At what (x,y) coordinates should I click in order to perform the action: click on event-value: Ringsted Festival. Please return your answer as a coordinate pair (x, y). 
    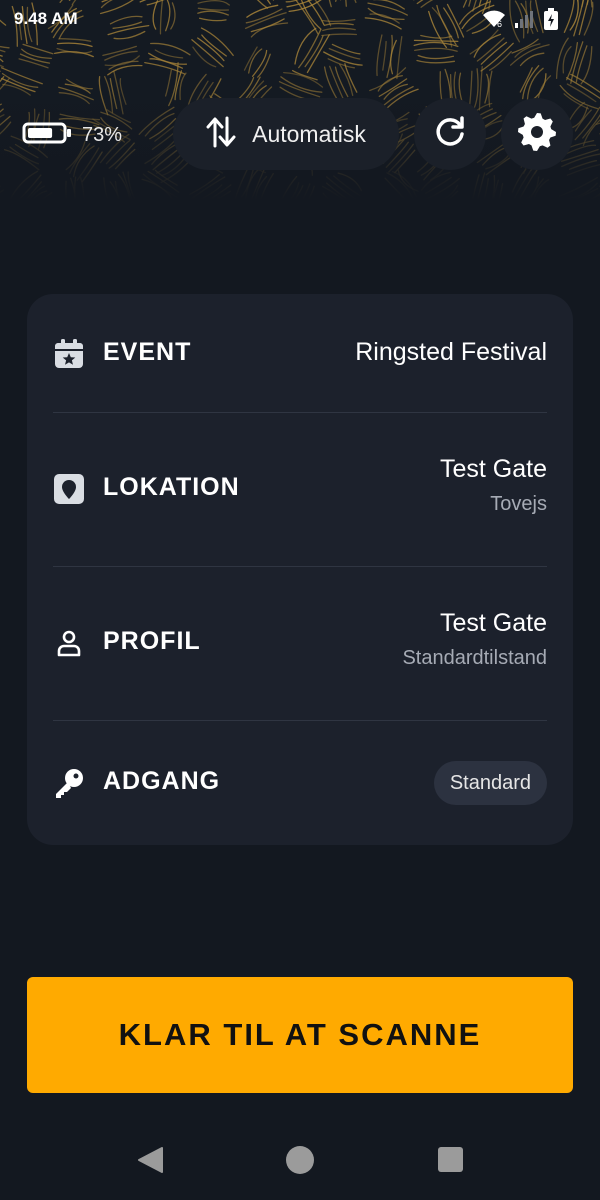
    Looking at the image, I should click on (451, 352).